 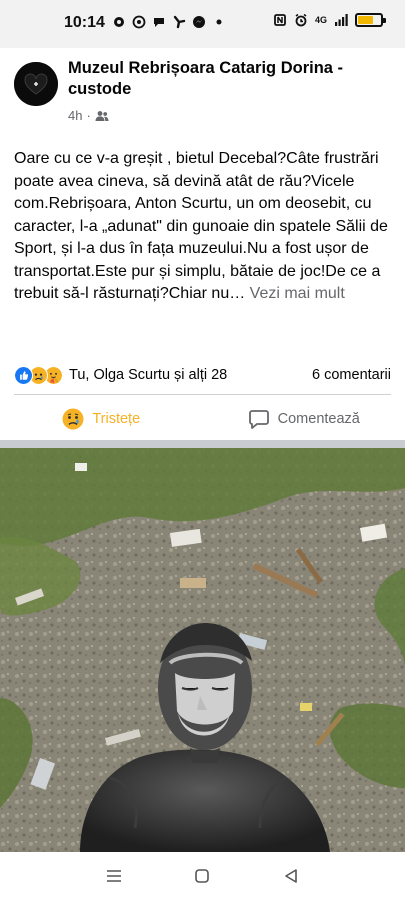 I want to click on nfc-icon, so click(x=280, y=20).